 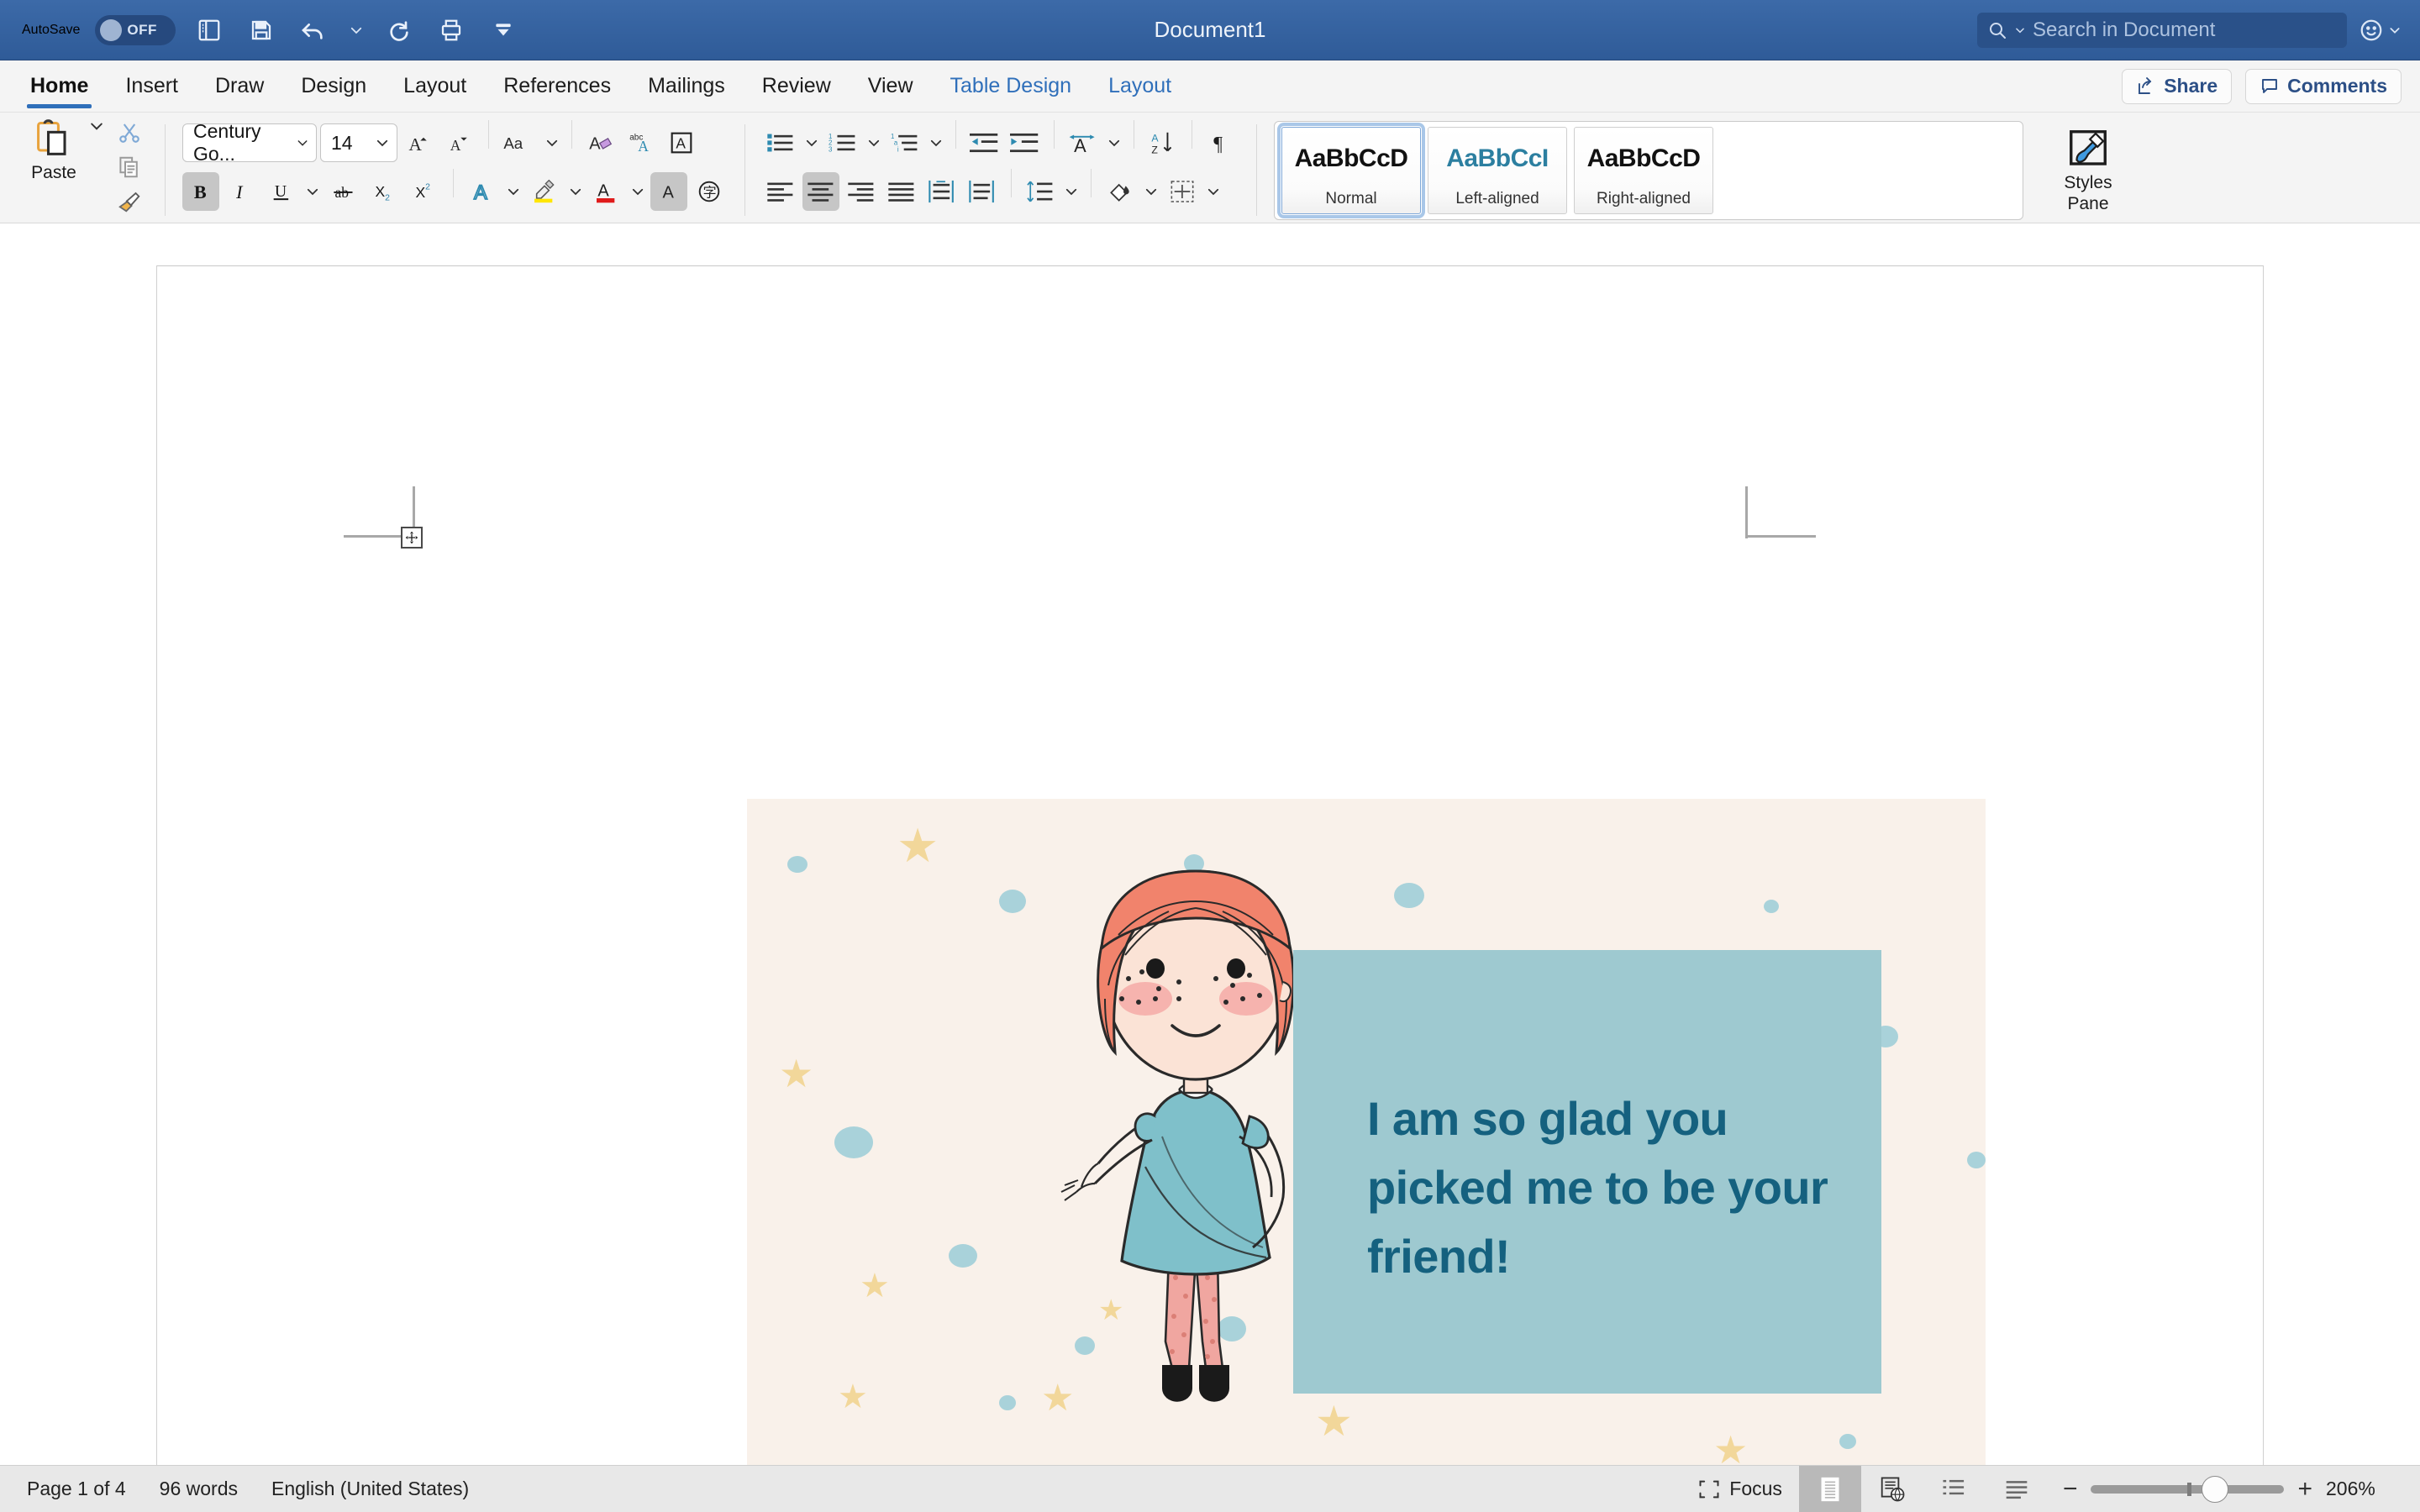 What do you see at coordinates (1644, 170) in the screenshot?
I see `style-right-aligned: AaBbCcD Right-aligned` at bounding box center [1644, 170].